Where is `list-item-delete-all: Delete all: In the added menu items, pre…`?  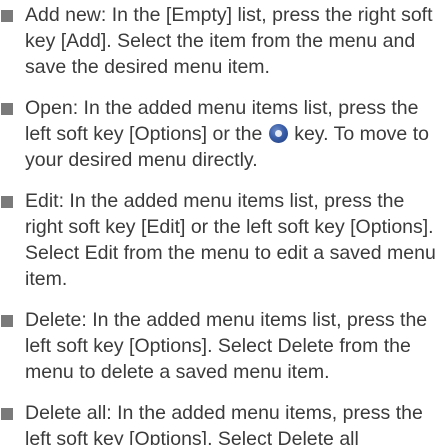 list-item-delete-all: Delete all: In the added menu items, pre… is located at coordinates (219, 422).